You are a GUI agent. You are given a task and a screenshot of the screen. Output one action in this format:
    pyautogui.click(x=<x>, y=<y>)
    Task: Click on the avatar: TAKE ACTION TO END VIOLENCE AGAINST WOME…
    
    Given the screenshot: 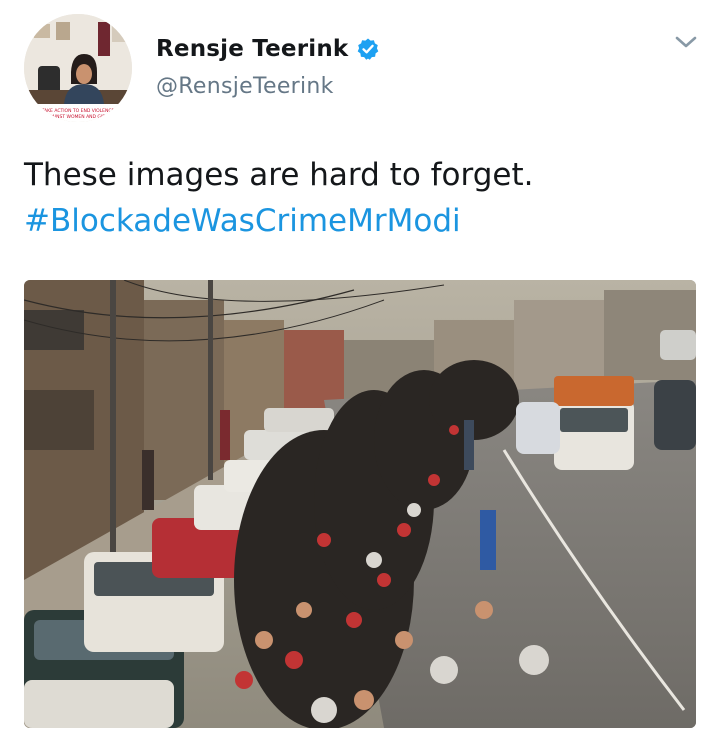 What is the action you would take?
    pyautogui.click(x=78, y=68)
    